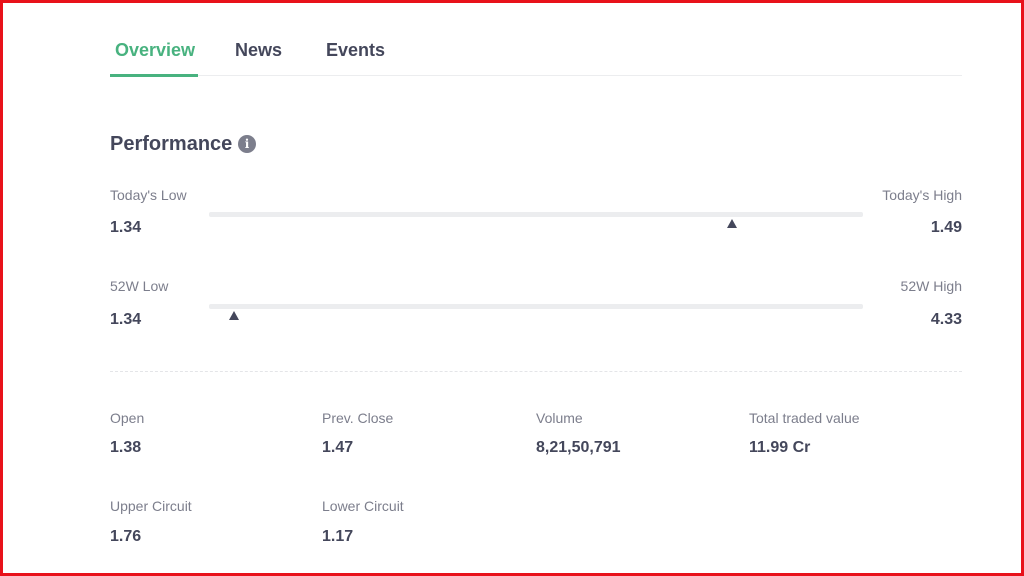  What do you see at coordinates (946, 319) in the screenshot?
I see `52w-high-value: 4.33` at bounding box center [946, 319].